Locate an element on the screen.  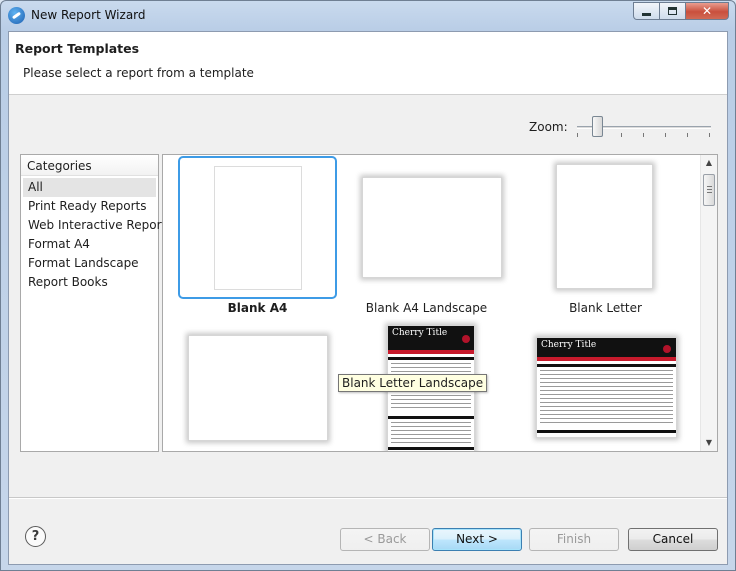
template-tile-blank-a4-landscape is located at coordinates (426, 227).